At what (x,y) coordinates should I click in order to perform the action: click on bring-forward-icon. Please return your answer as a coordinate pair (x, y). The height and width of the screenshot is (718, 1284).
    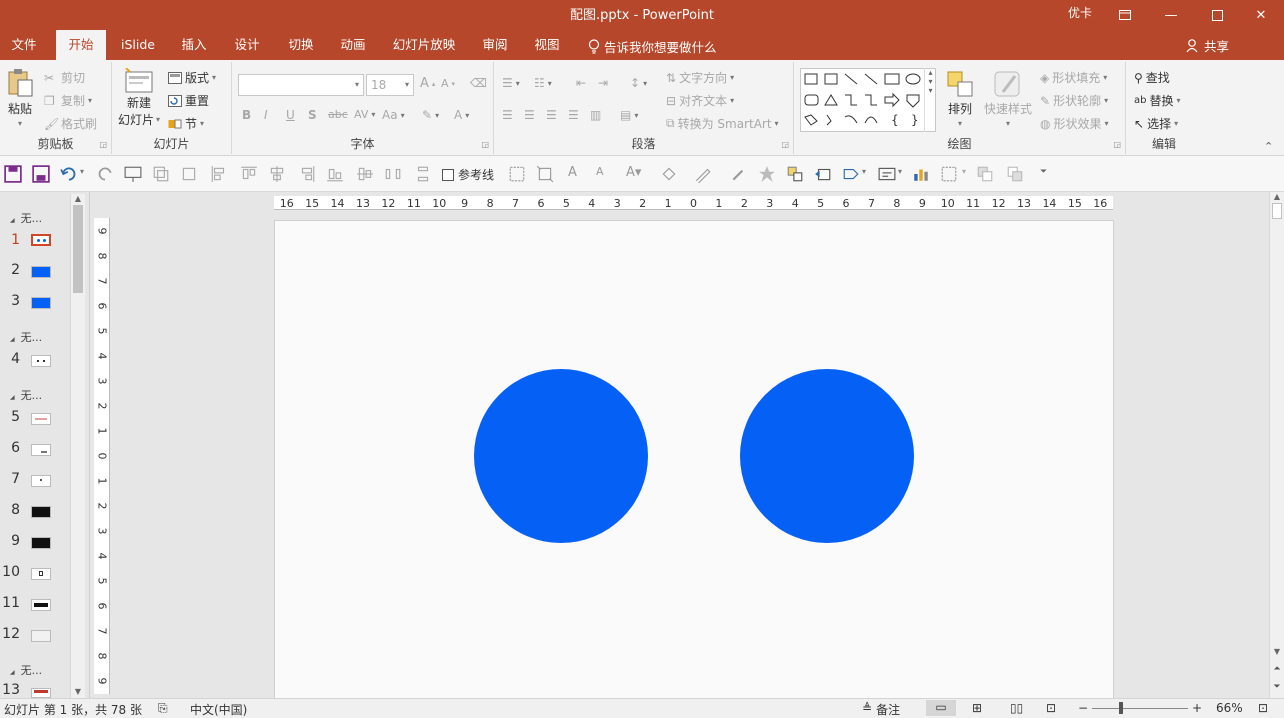
    Looking at the image, I should click on (985, 174).